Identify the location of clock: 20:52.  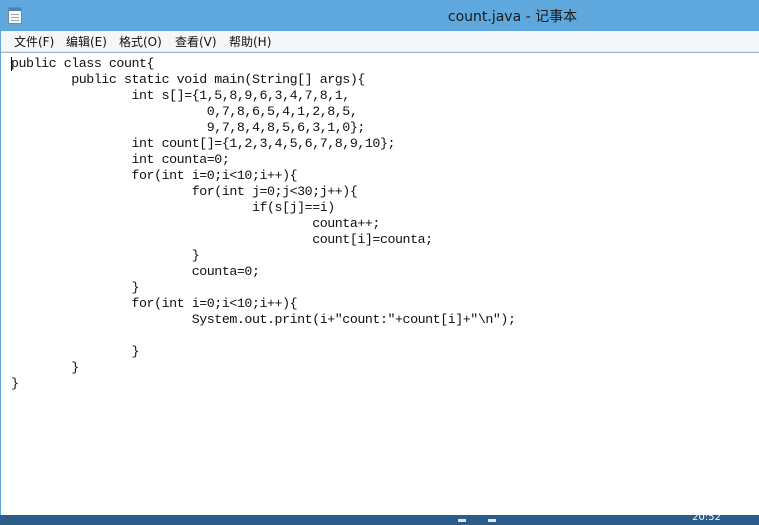
(706, 517).